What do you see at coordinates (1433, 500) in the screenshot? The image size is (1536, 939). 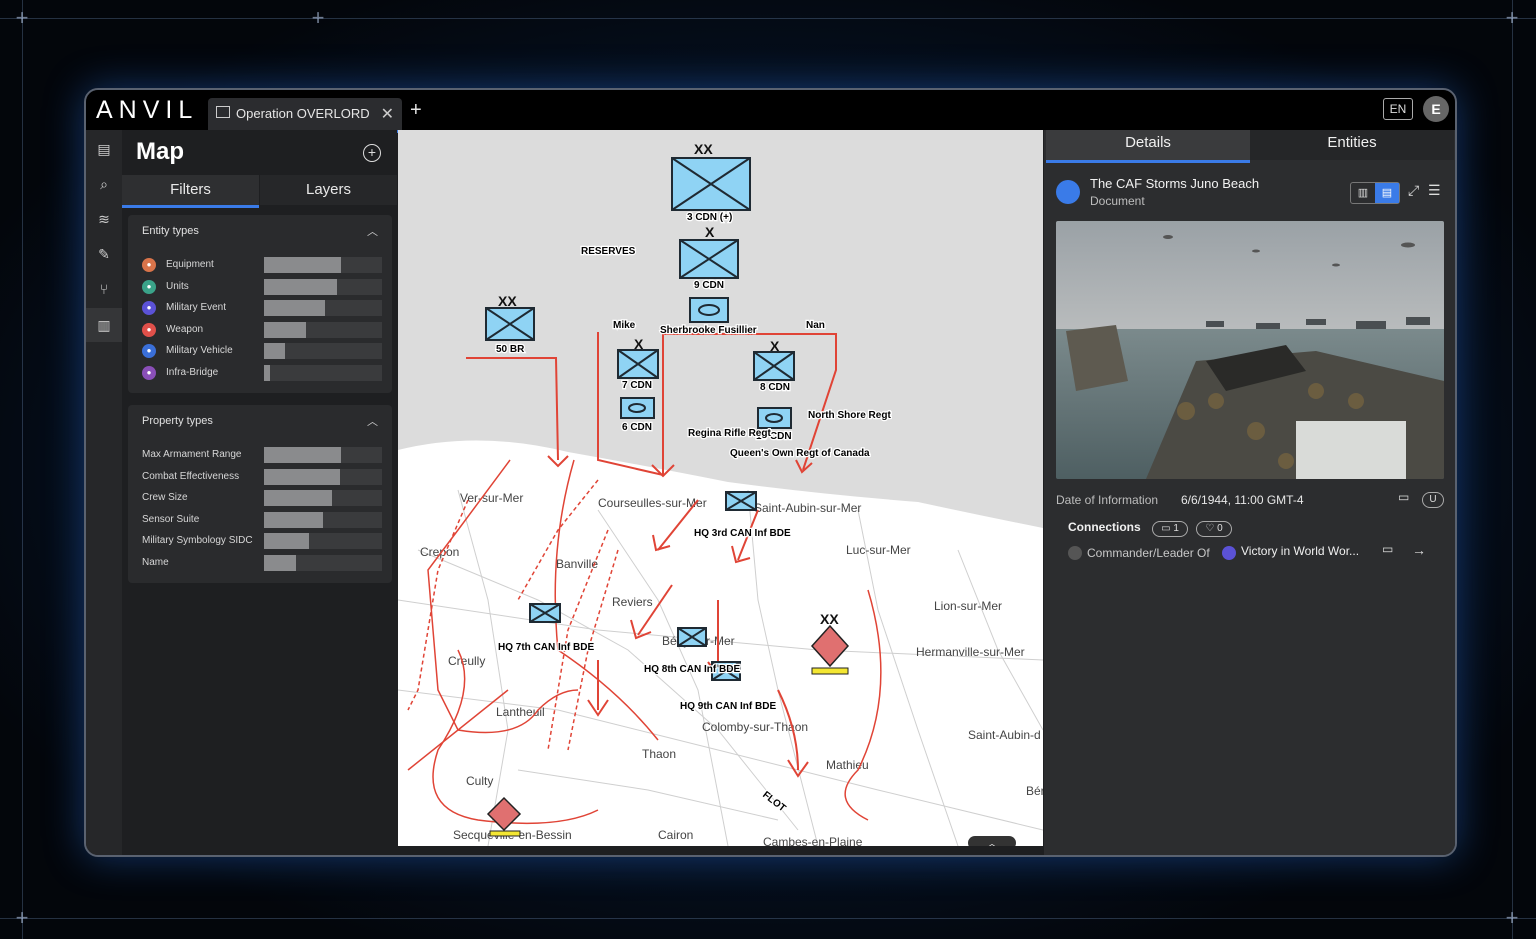 I see `classification-badge: U` at bounding box center [1433, 500].